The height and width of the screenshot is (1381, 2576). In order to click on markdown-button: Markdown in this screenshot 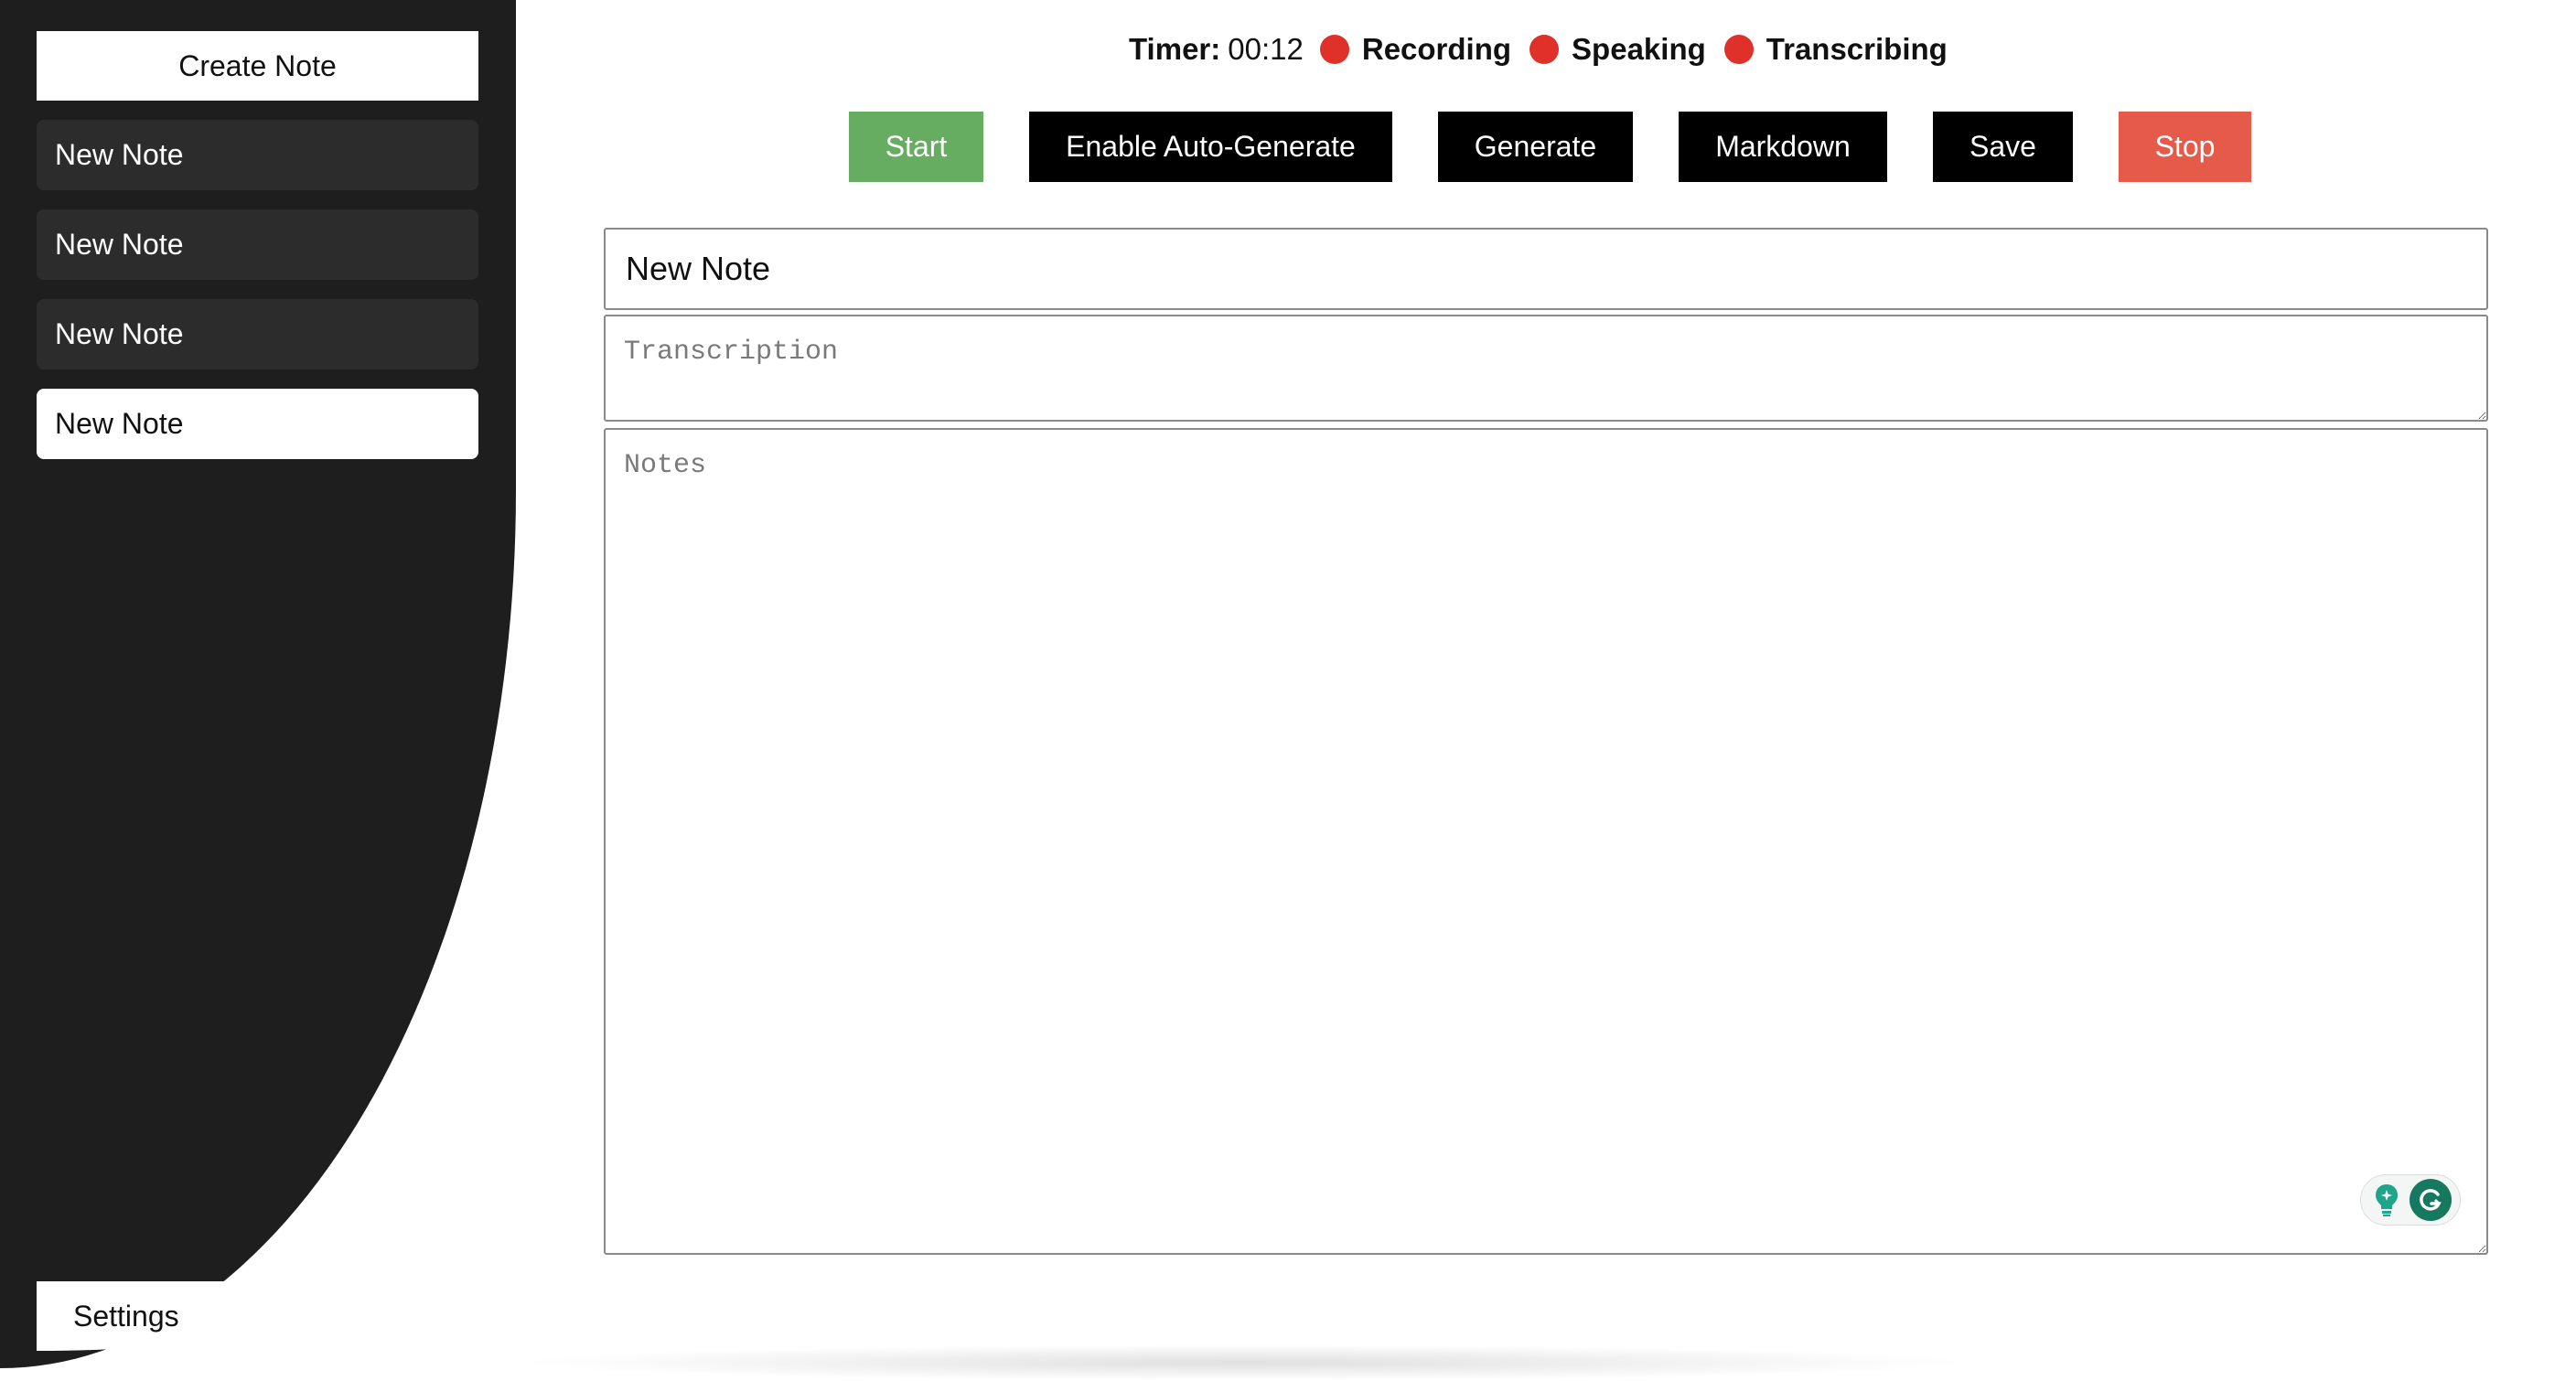, I will do `click(1783, 147)`.